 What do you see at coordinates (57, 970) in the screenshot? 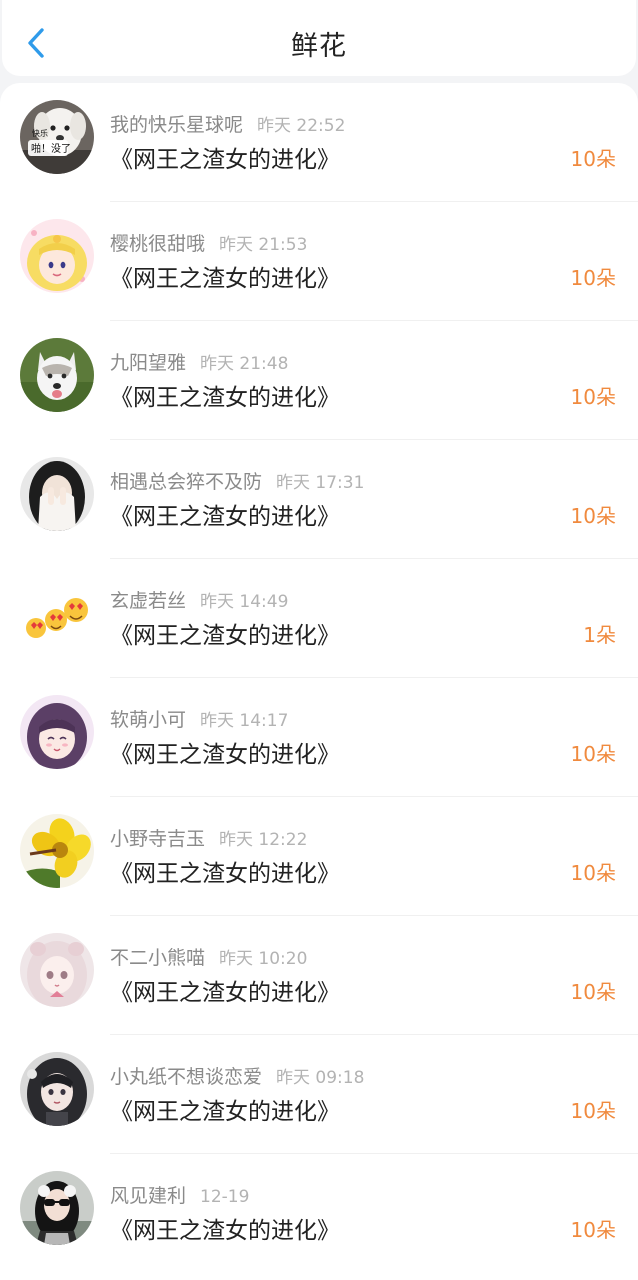
I see `anime-girl-pink-avatar` at bounding box center [57, 970].